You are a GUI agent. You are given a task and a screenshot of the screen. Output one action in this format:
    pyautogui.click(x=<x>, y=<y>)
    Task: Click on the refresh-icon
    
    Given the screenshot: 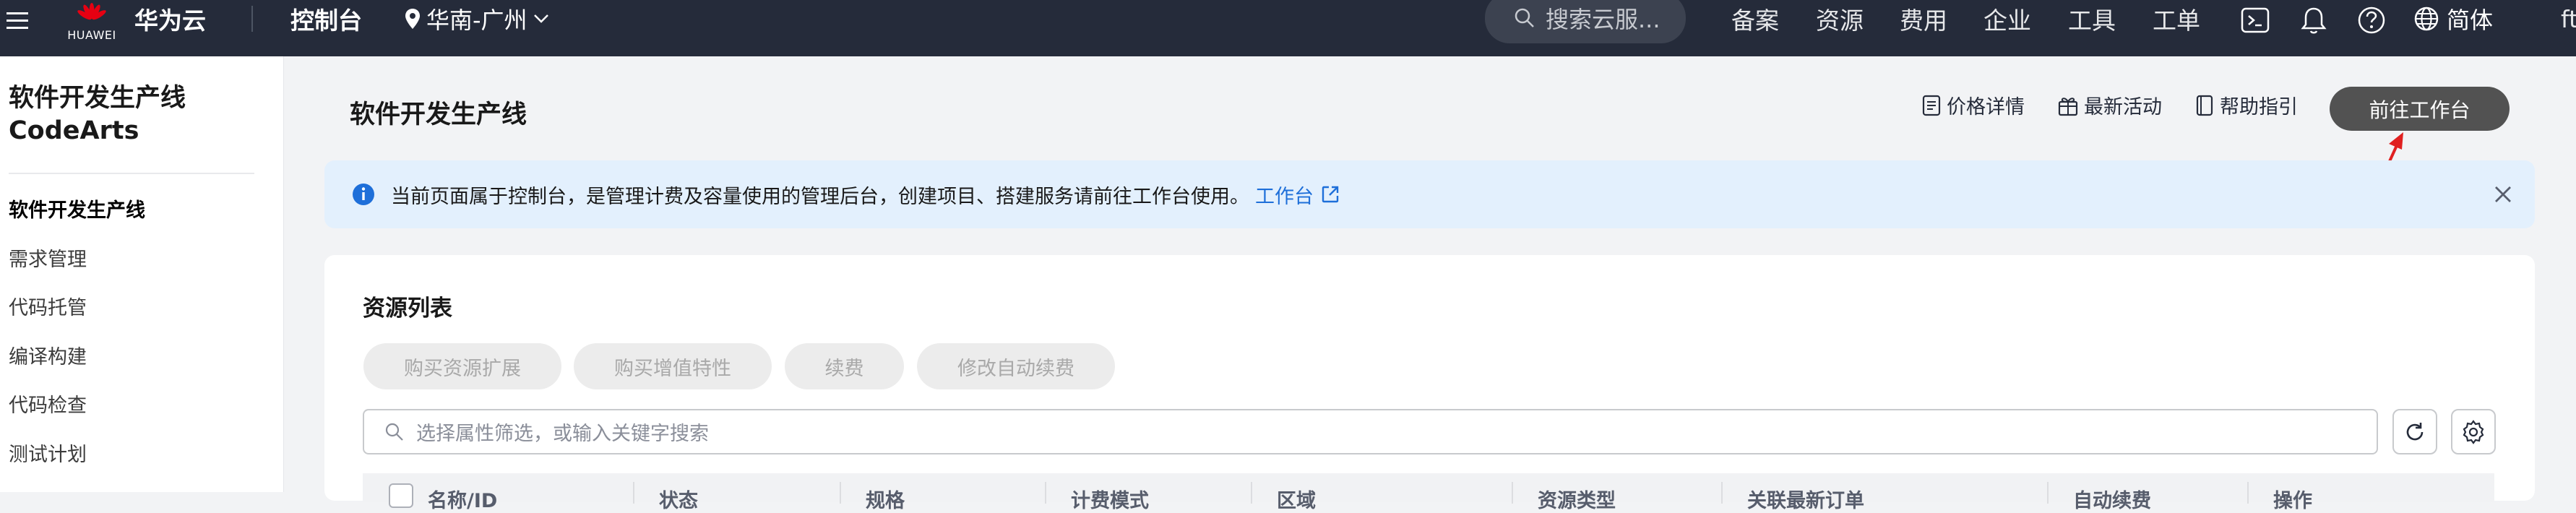 What is the action you would take?
    pyautogui.click(x=2415, y=431)
    